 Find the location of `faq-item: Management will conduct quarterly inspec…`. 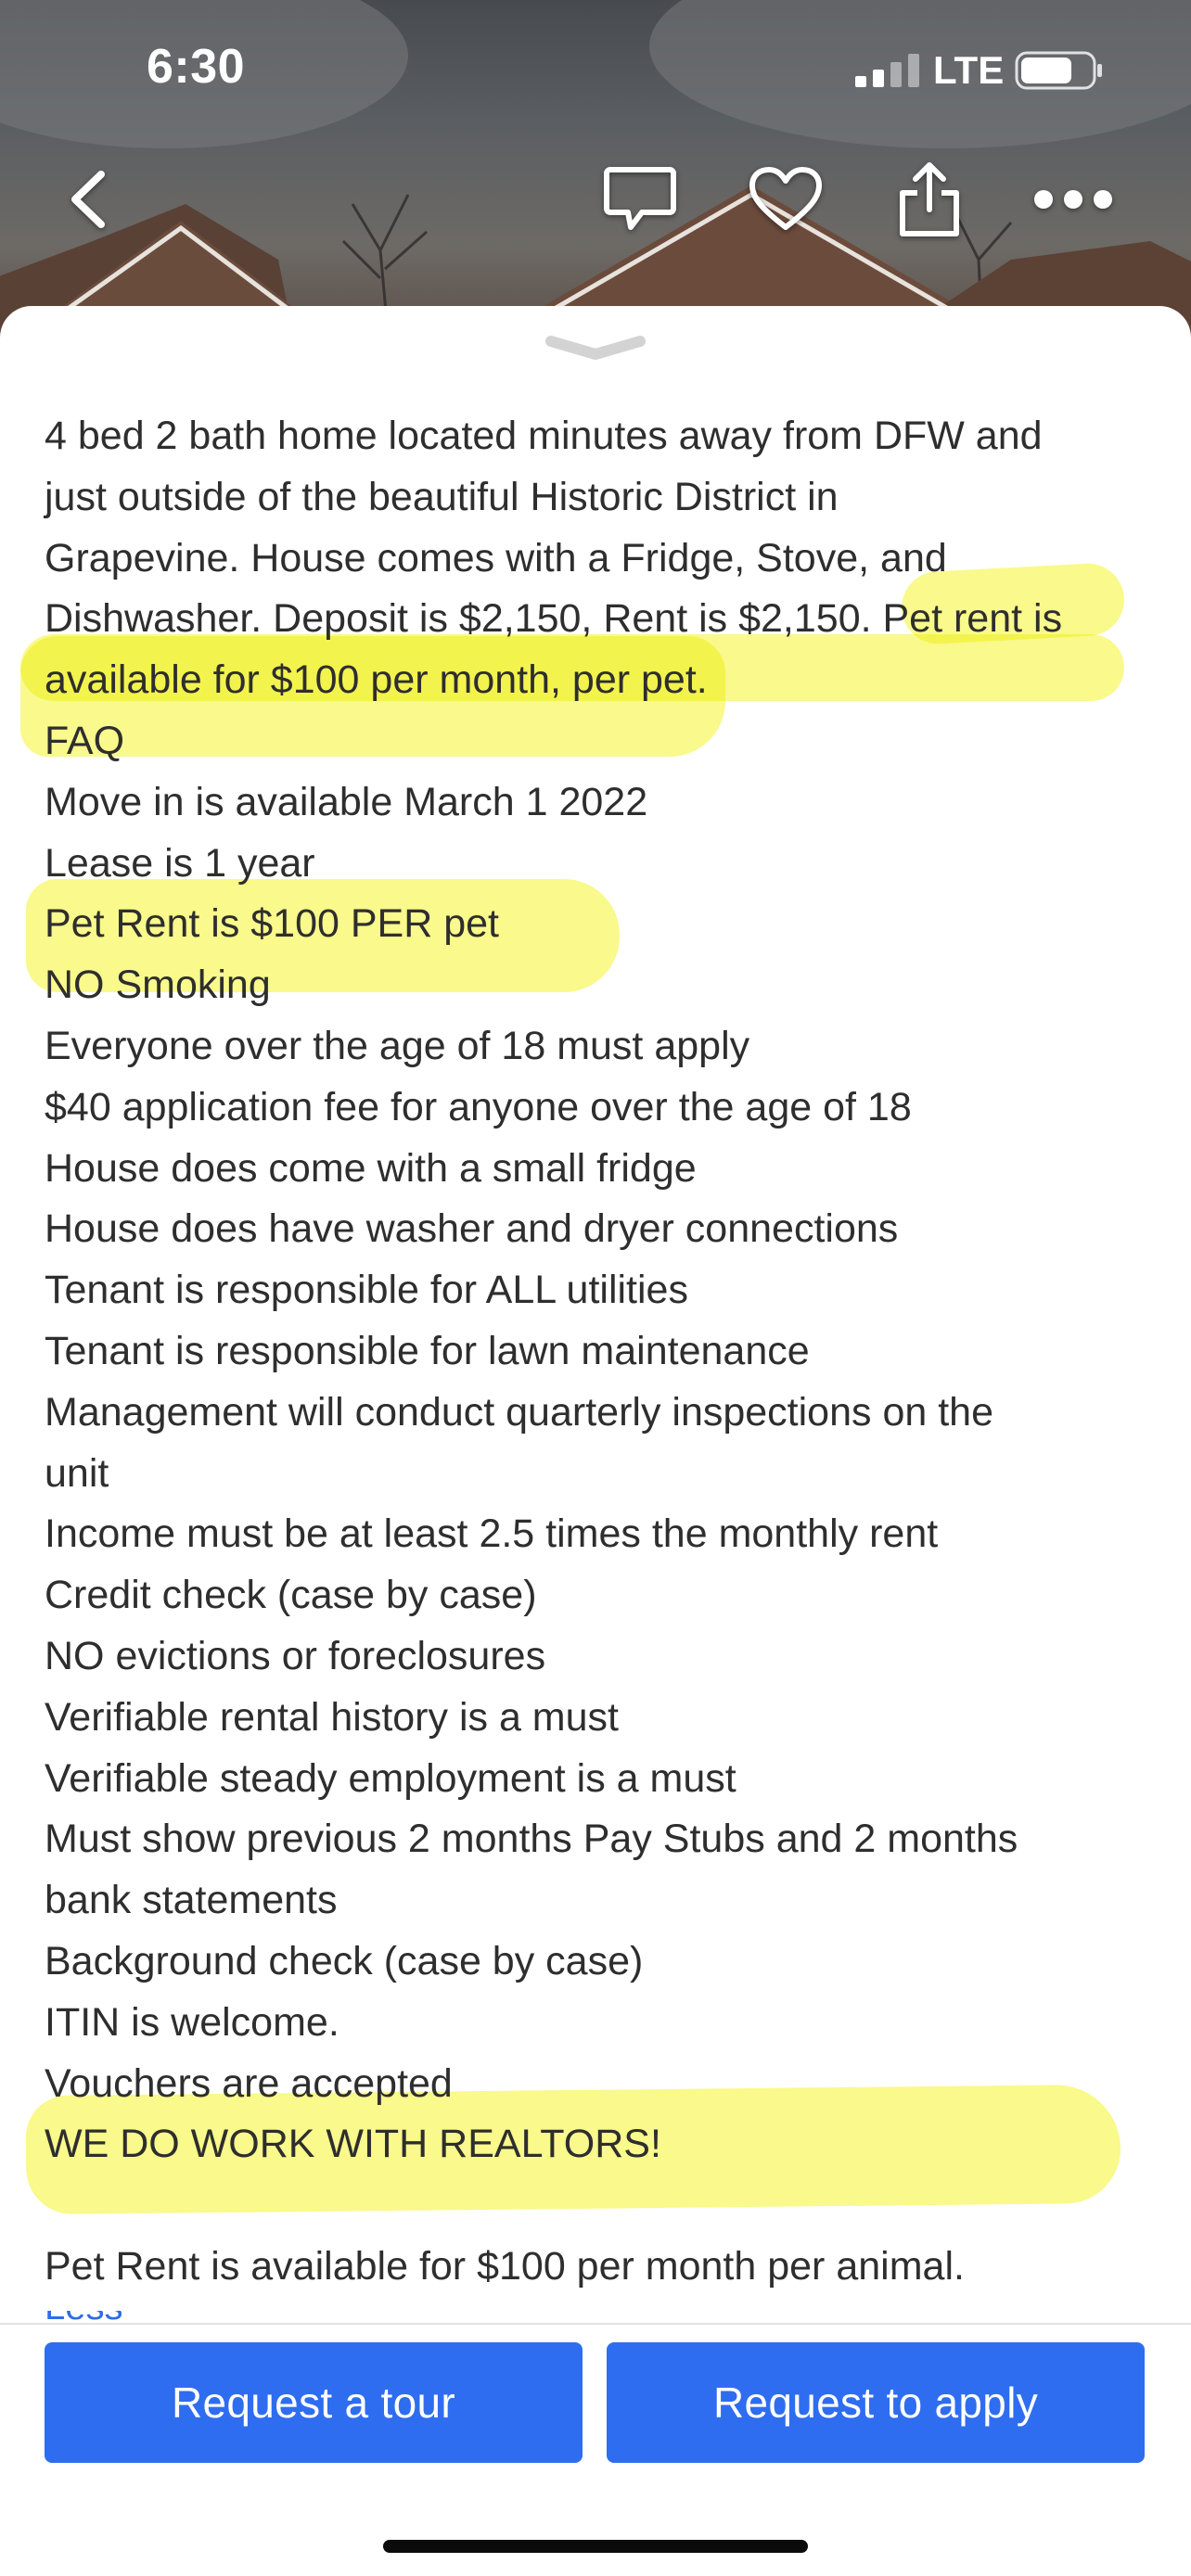

faq-item: Management will conduct quarterly inspec… is located at coordinates (519, 1412).